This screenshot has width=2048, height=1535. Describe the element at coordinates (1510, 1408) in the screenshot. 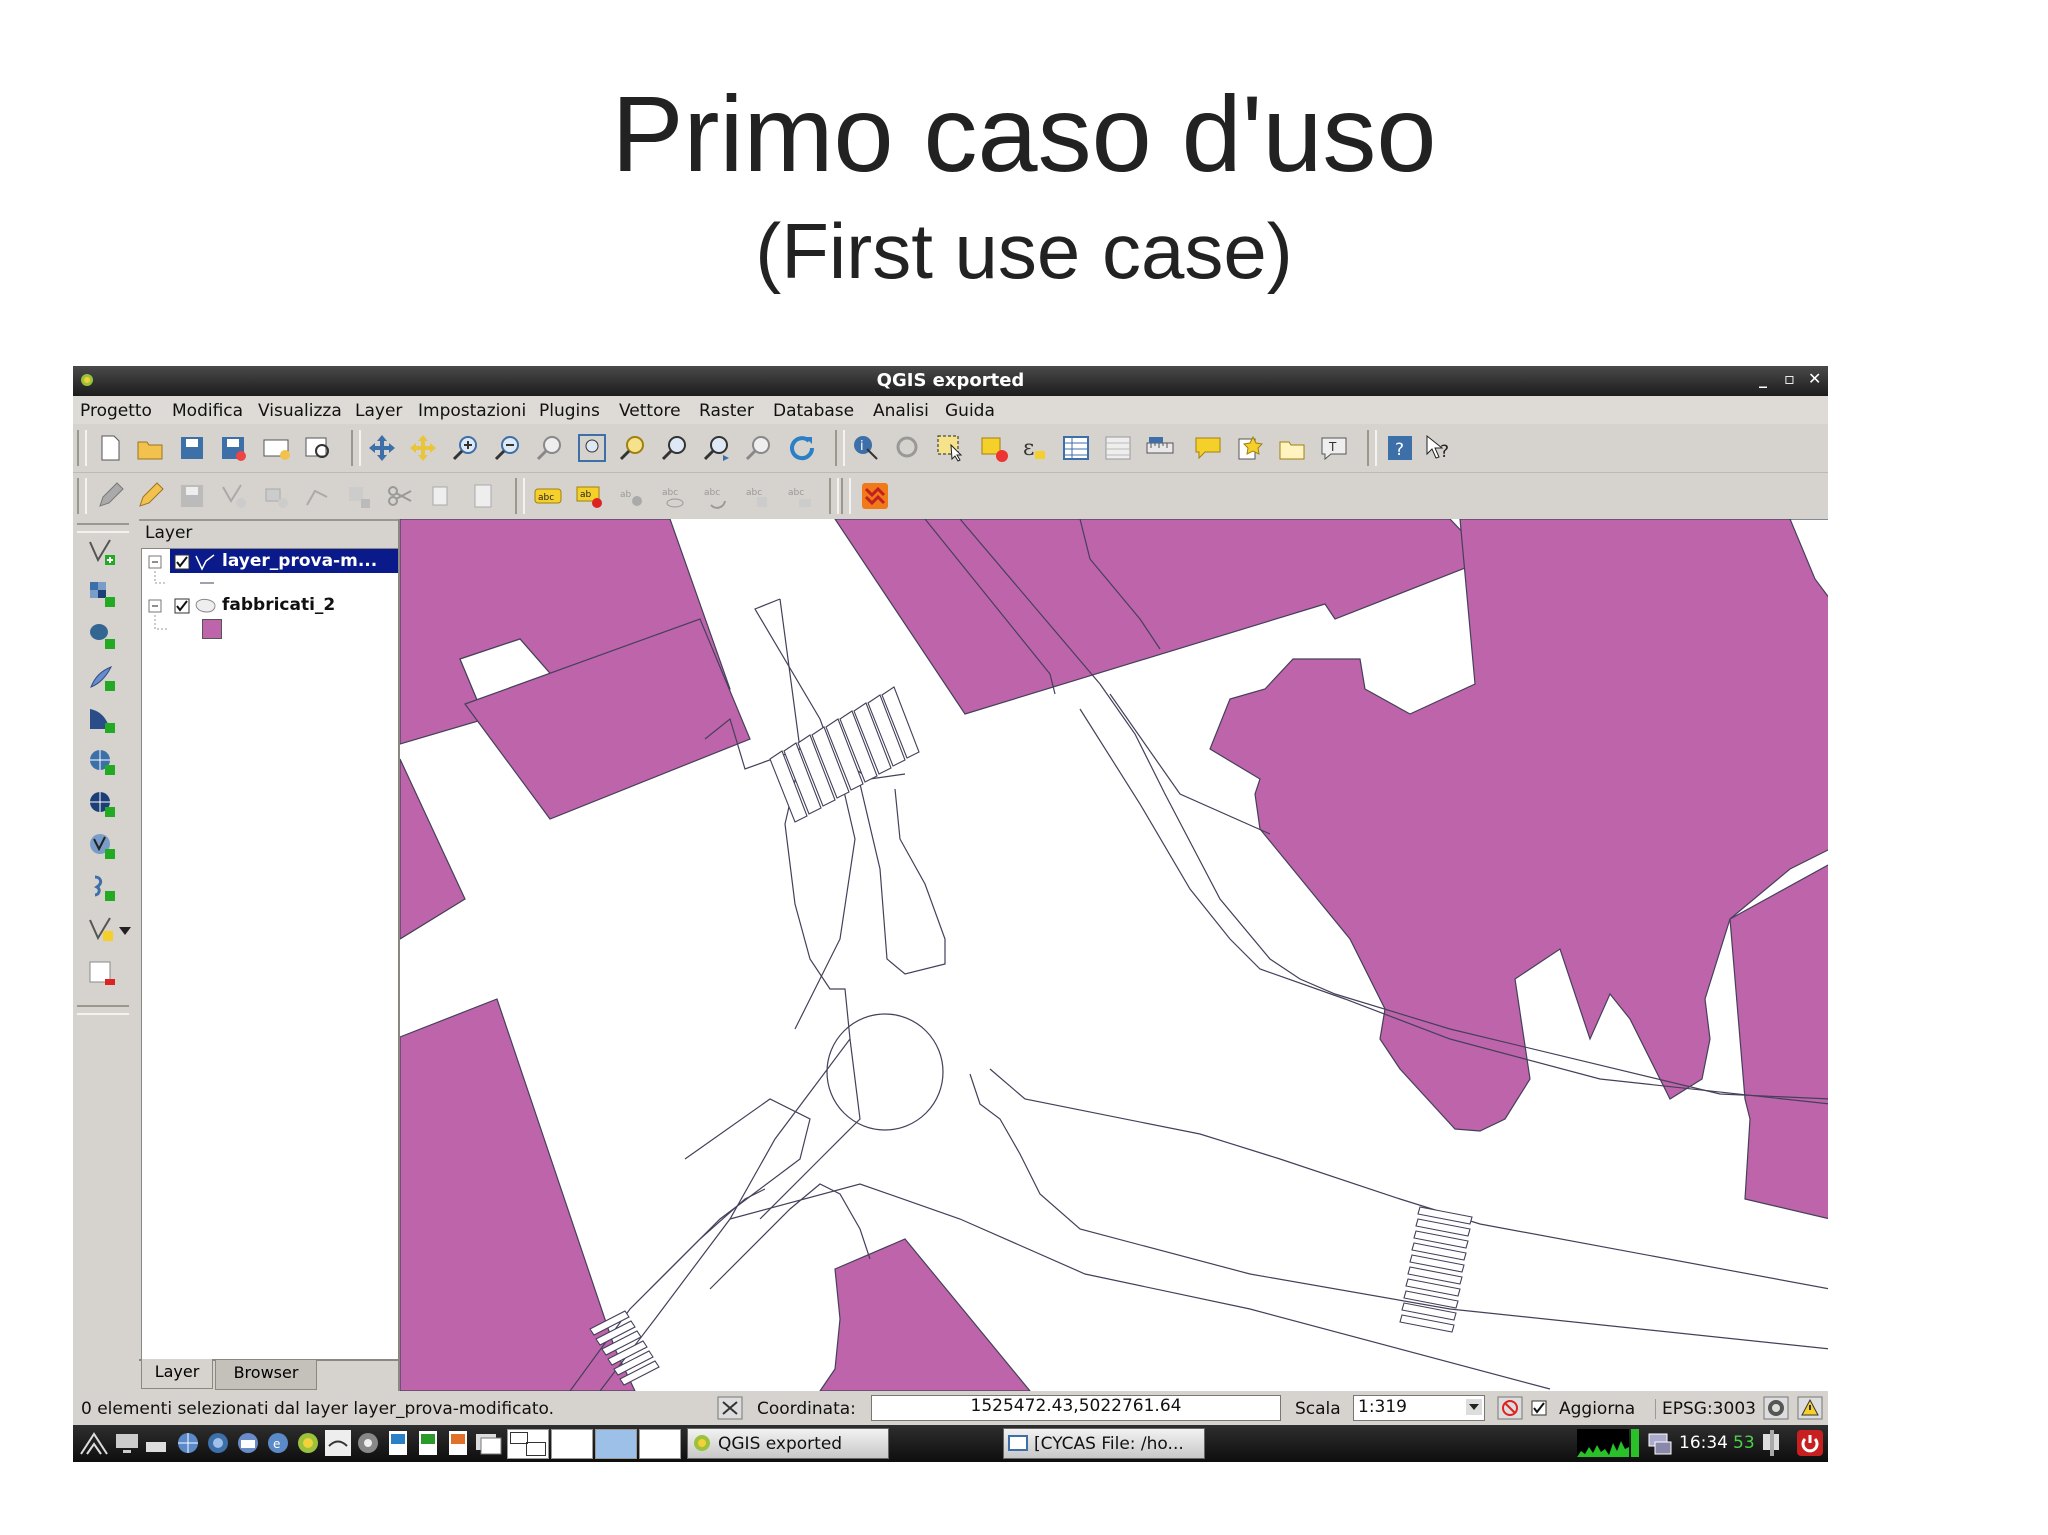

I see `stop-render-icon` at that location.